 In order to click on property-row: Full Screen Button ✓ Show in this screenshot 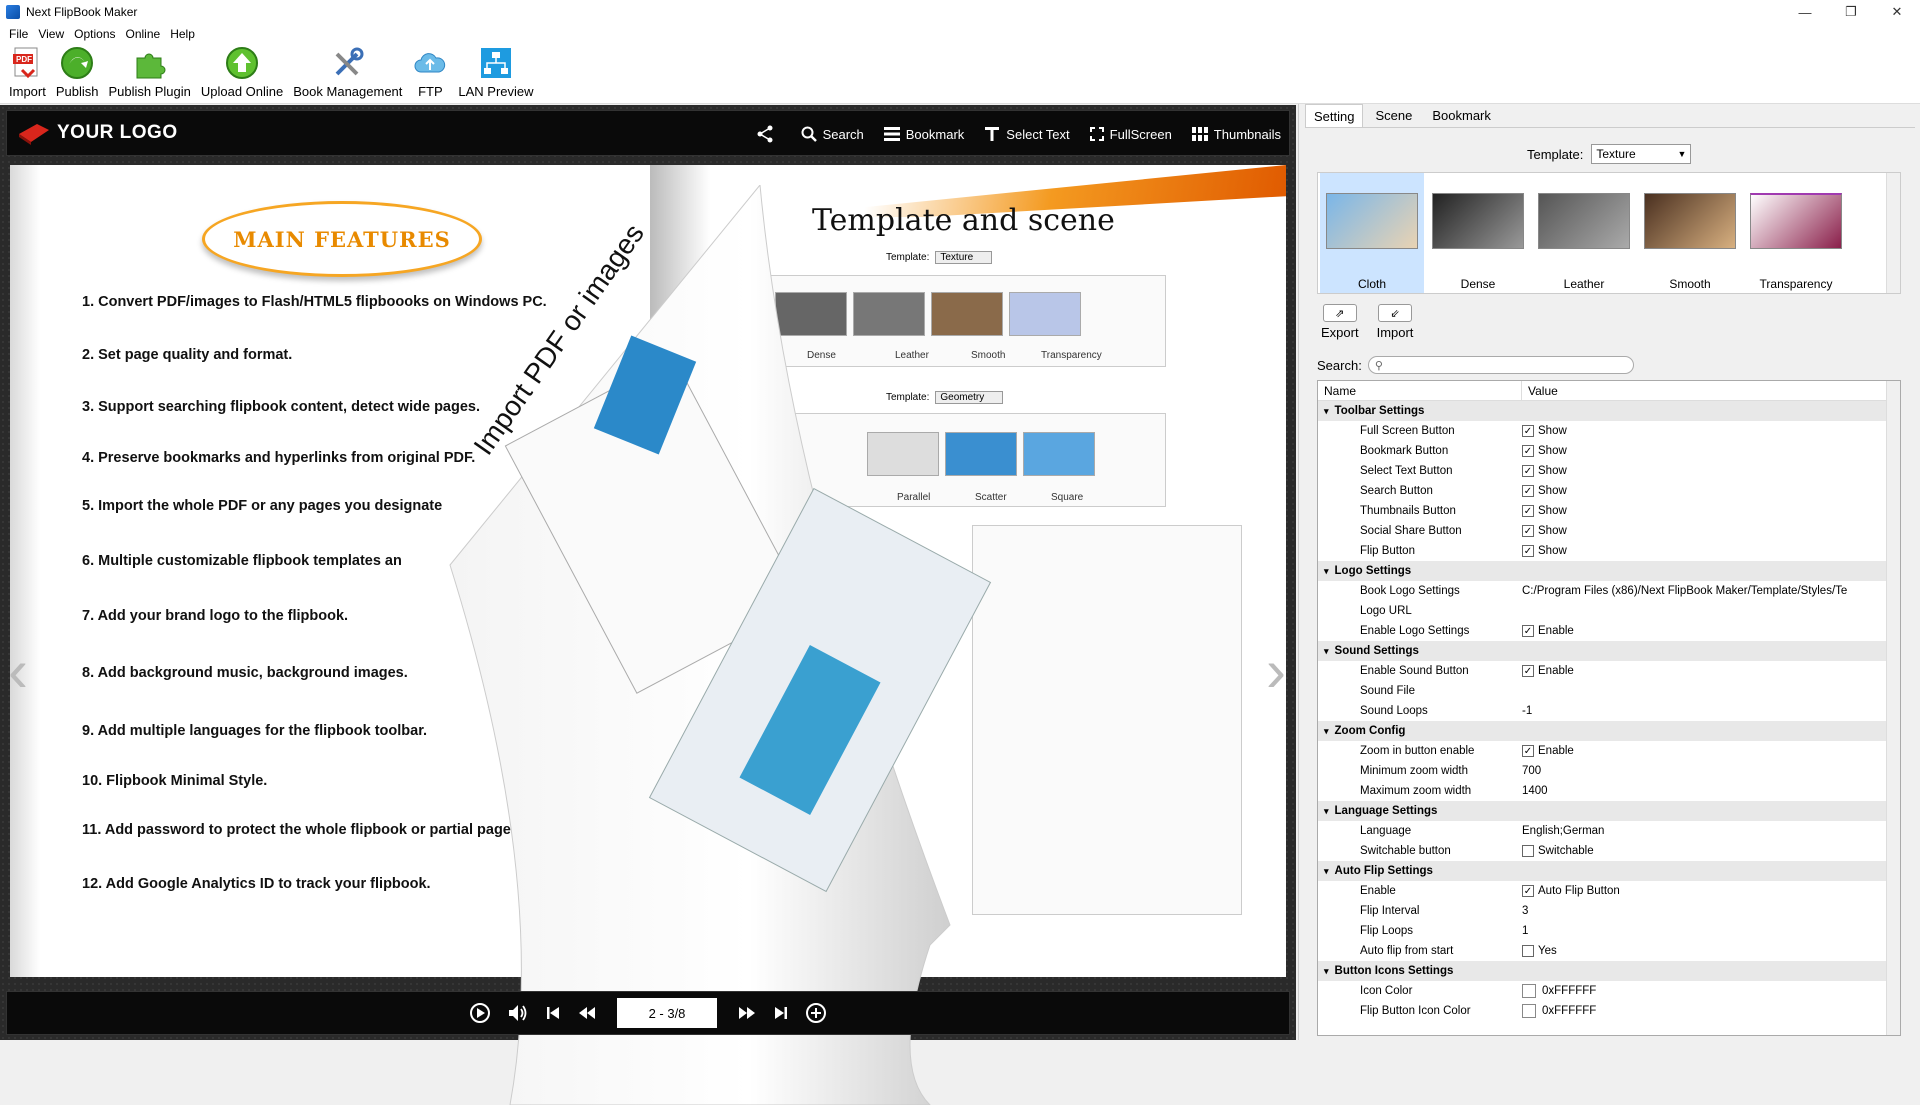, I will do `click(1603, 431)`.